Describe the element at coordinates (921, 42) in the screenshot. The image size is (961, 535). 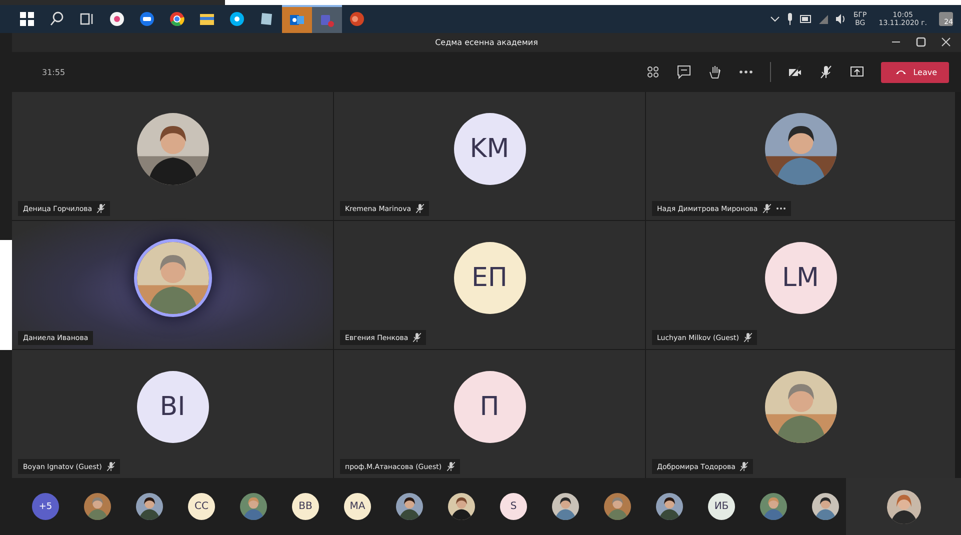
I see `maximize-icon` at that location.